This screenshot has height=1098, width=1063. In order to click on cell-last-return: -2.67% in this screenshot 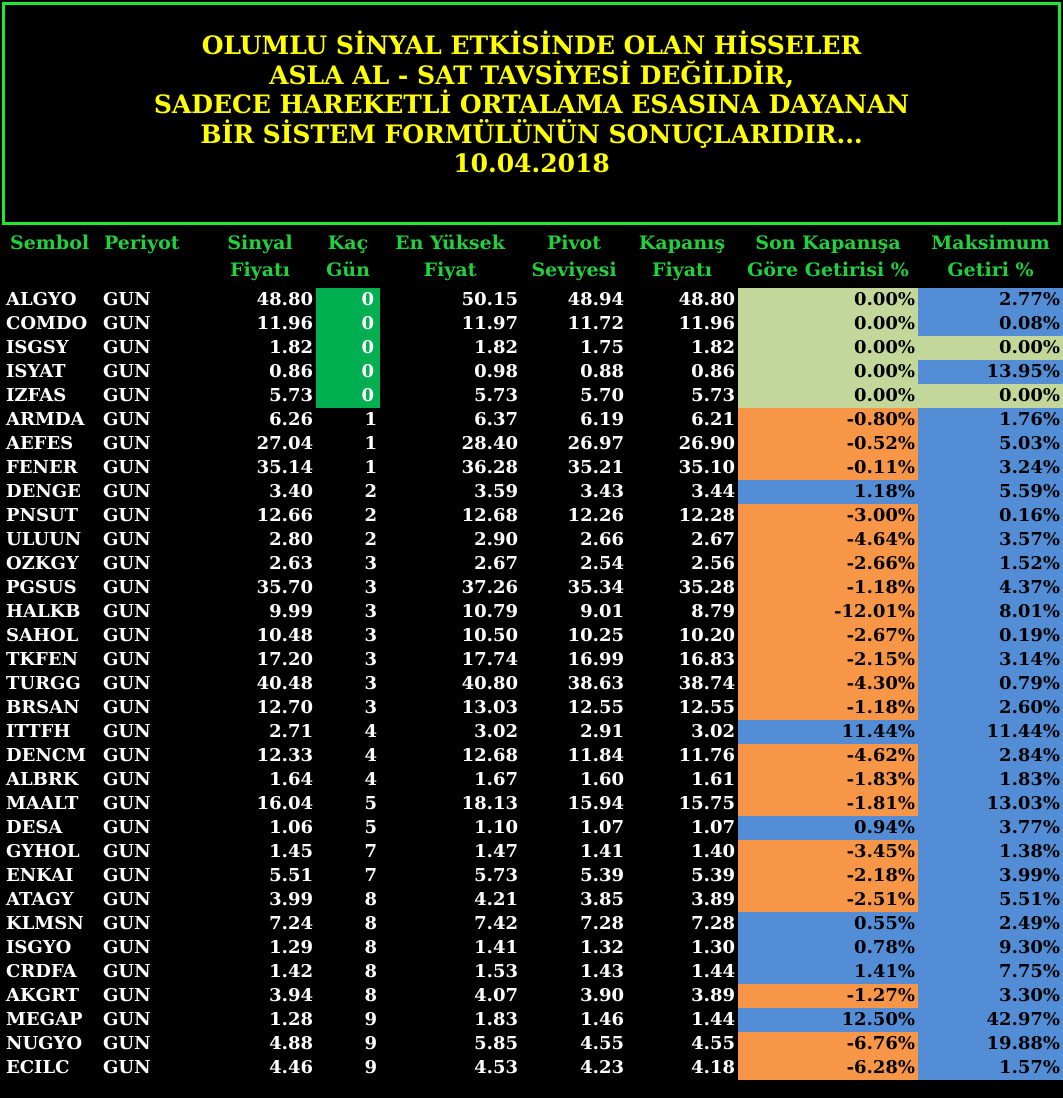, I will do `click(828, 636)`.